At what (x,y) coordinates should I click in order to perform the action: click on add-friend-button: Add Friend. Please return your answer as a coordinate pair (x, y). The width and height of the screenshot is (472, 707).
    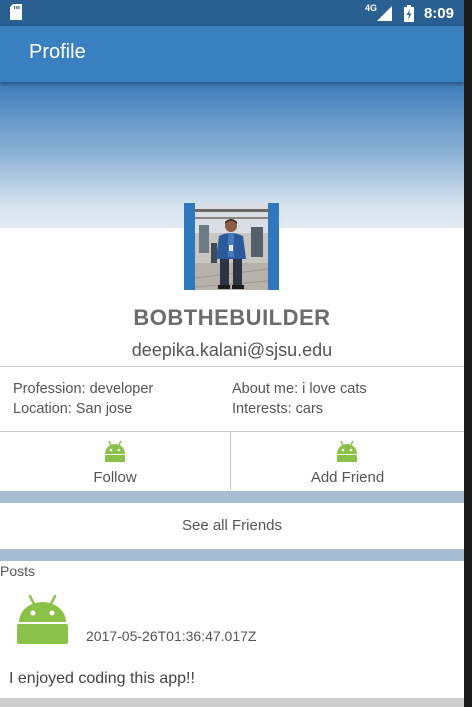
    Looking at the image, I should click on (347, 461).